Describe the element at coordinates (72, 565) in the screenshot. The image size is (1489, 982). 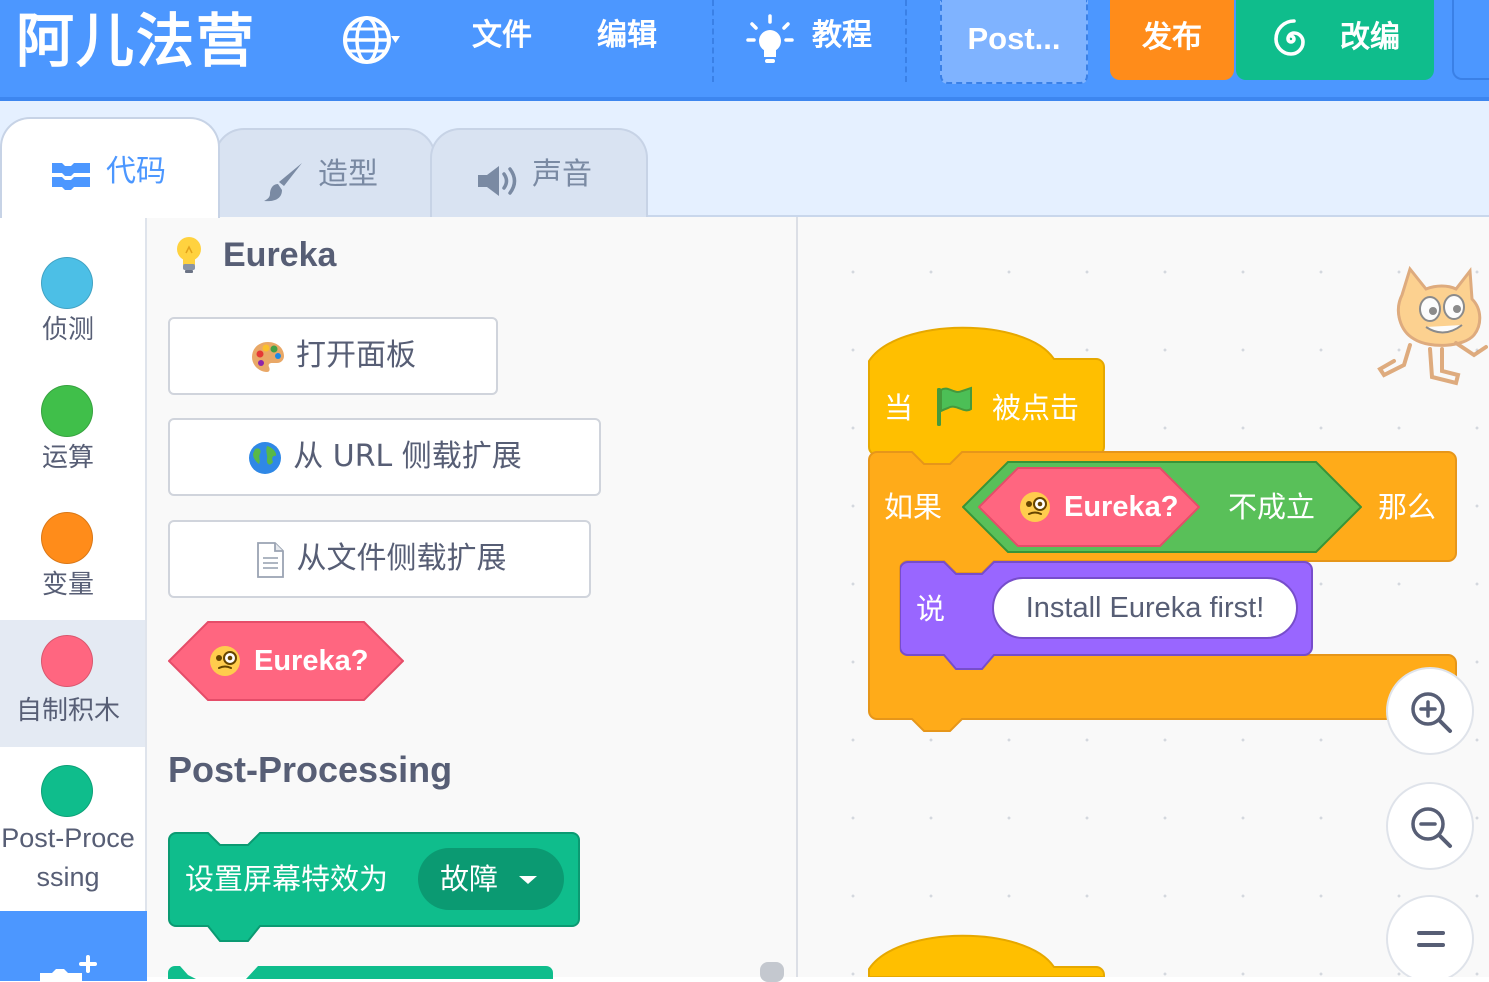
I see `category-variables: 变量` at that location.